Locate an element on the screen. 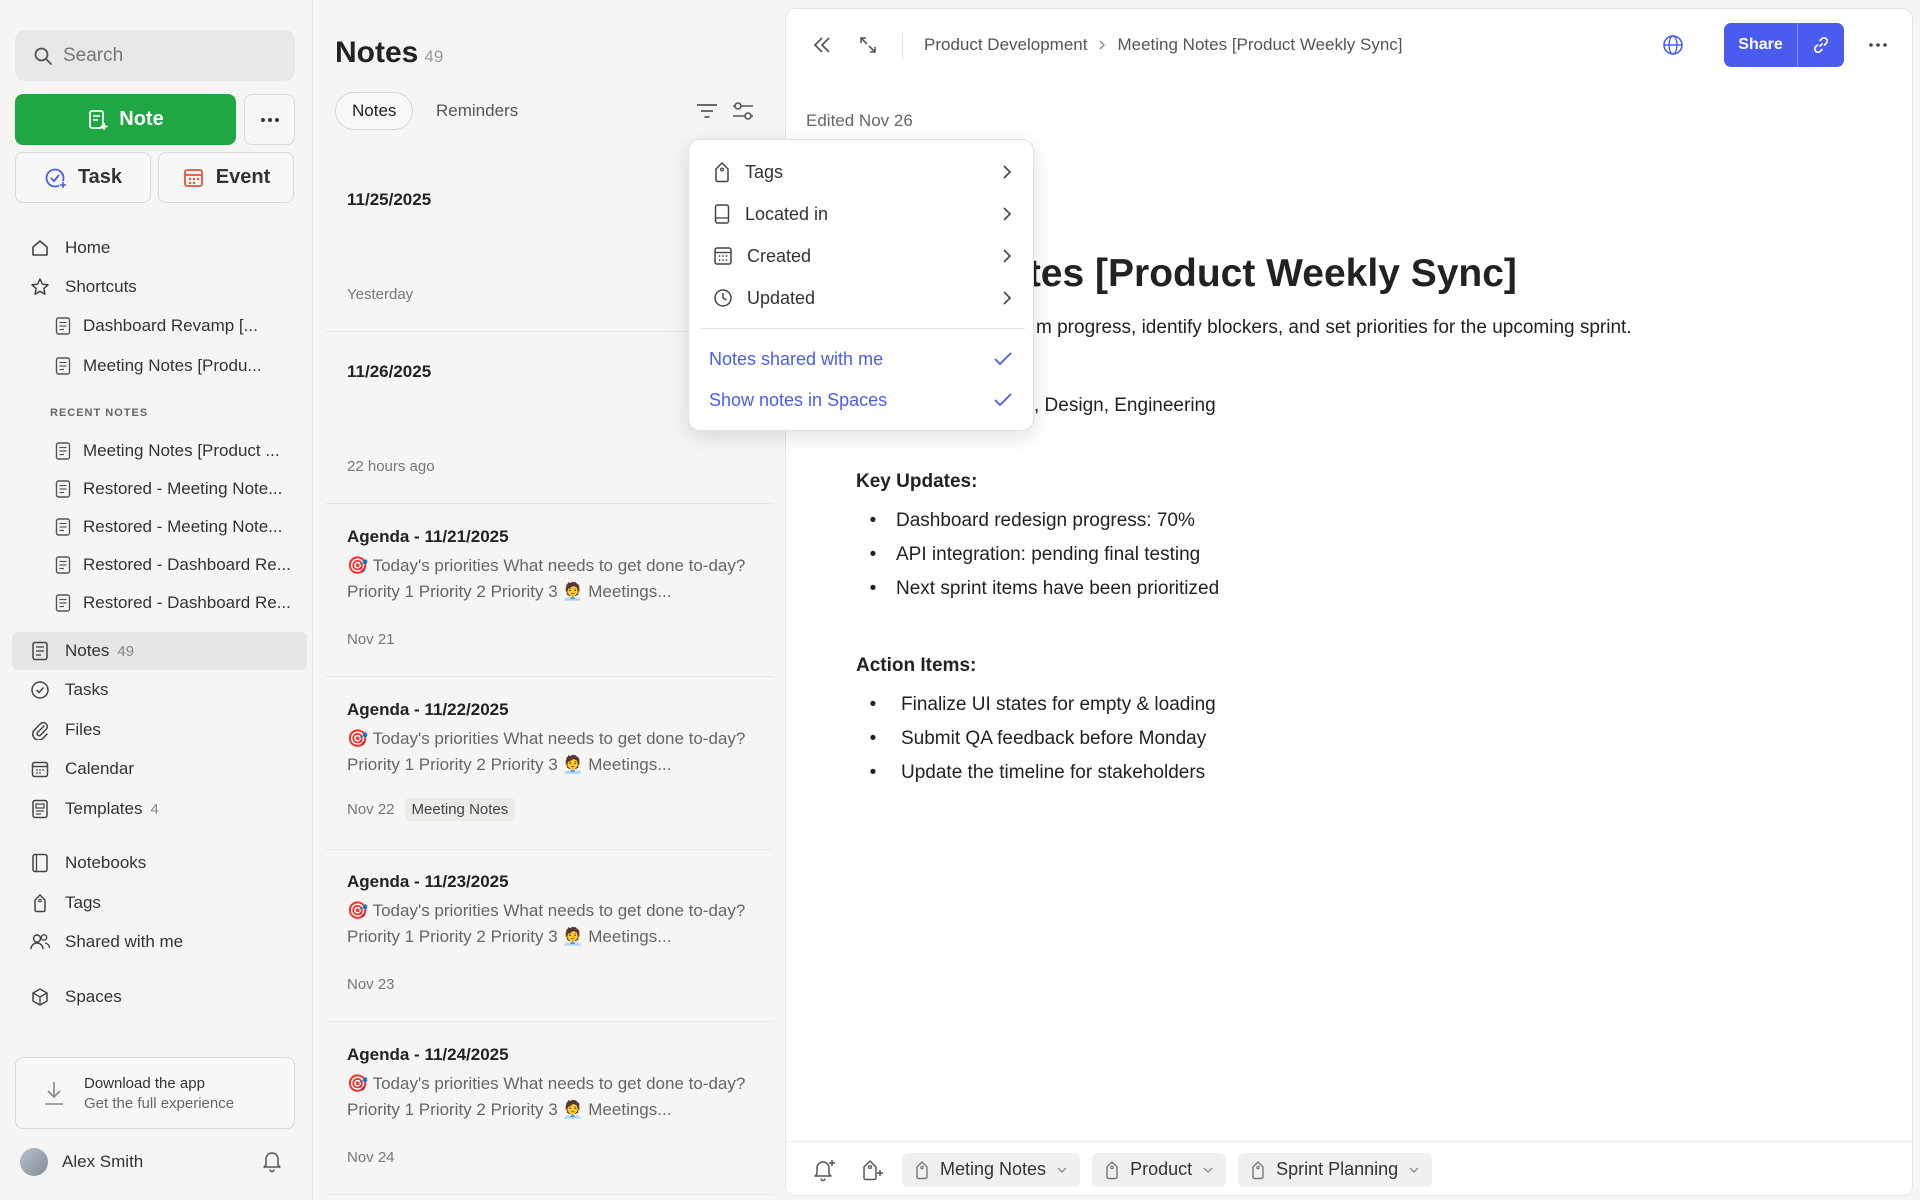 This screenshot has width=1920, height=1200. new-task-button: Task is located at coordinates (83, 177).